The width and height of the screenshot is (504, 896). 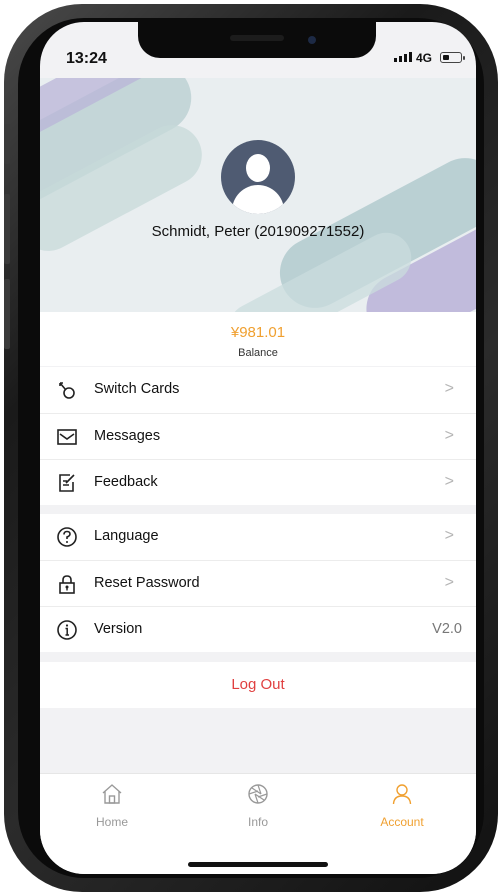 I want to click on tab-label: Account, so click(x=402, y=822).